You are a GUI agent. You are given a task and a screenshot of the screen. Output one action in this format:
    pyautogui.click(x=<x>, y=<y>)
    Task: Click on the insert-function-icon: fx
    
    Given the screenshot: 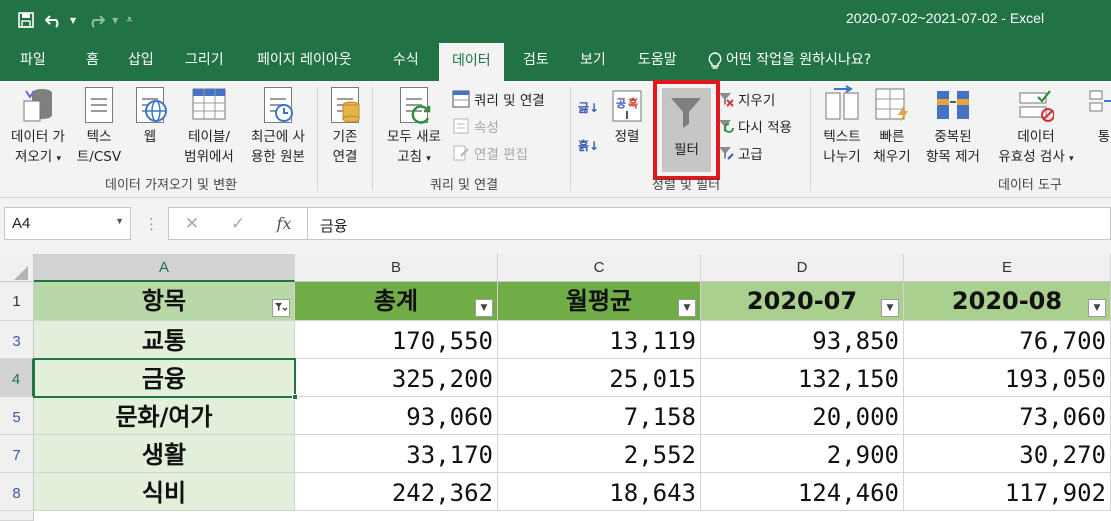 What is the action you would take?
    pyautogui.click(x=284, y=223)
    